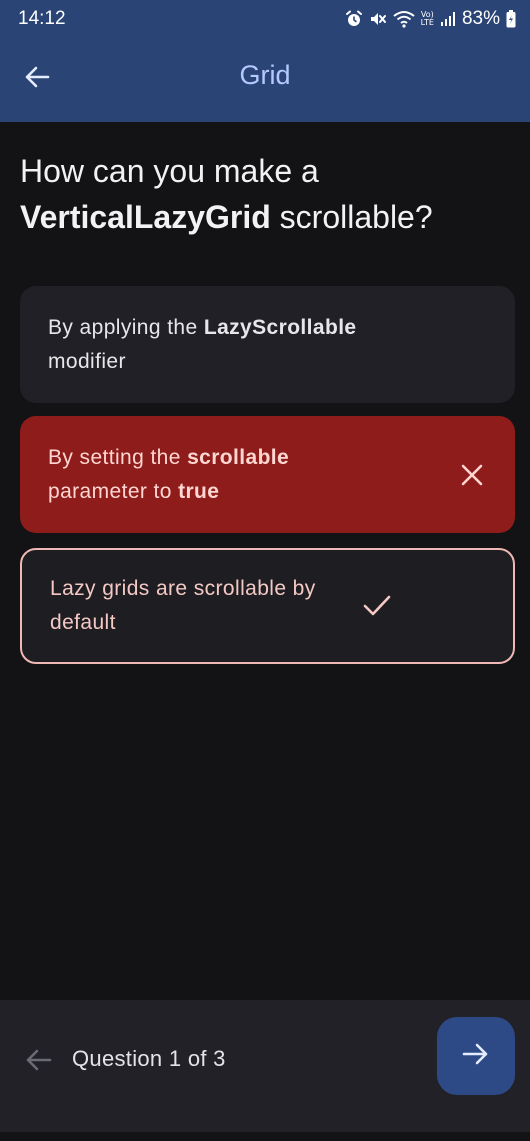  I want to click on answer-option-1: By applying the LazyScrollable modifier, so click(267, 344).